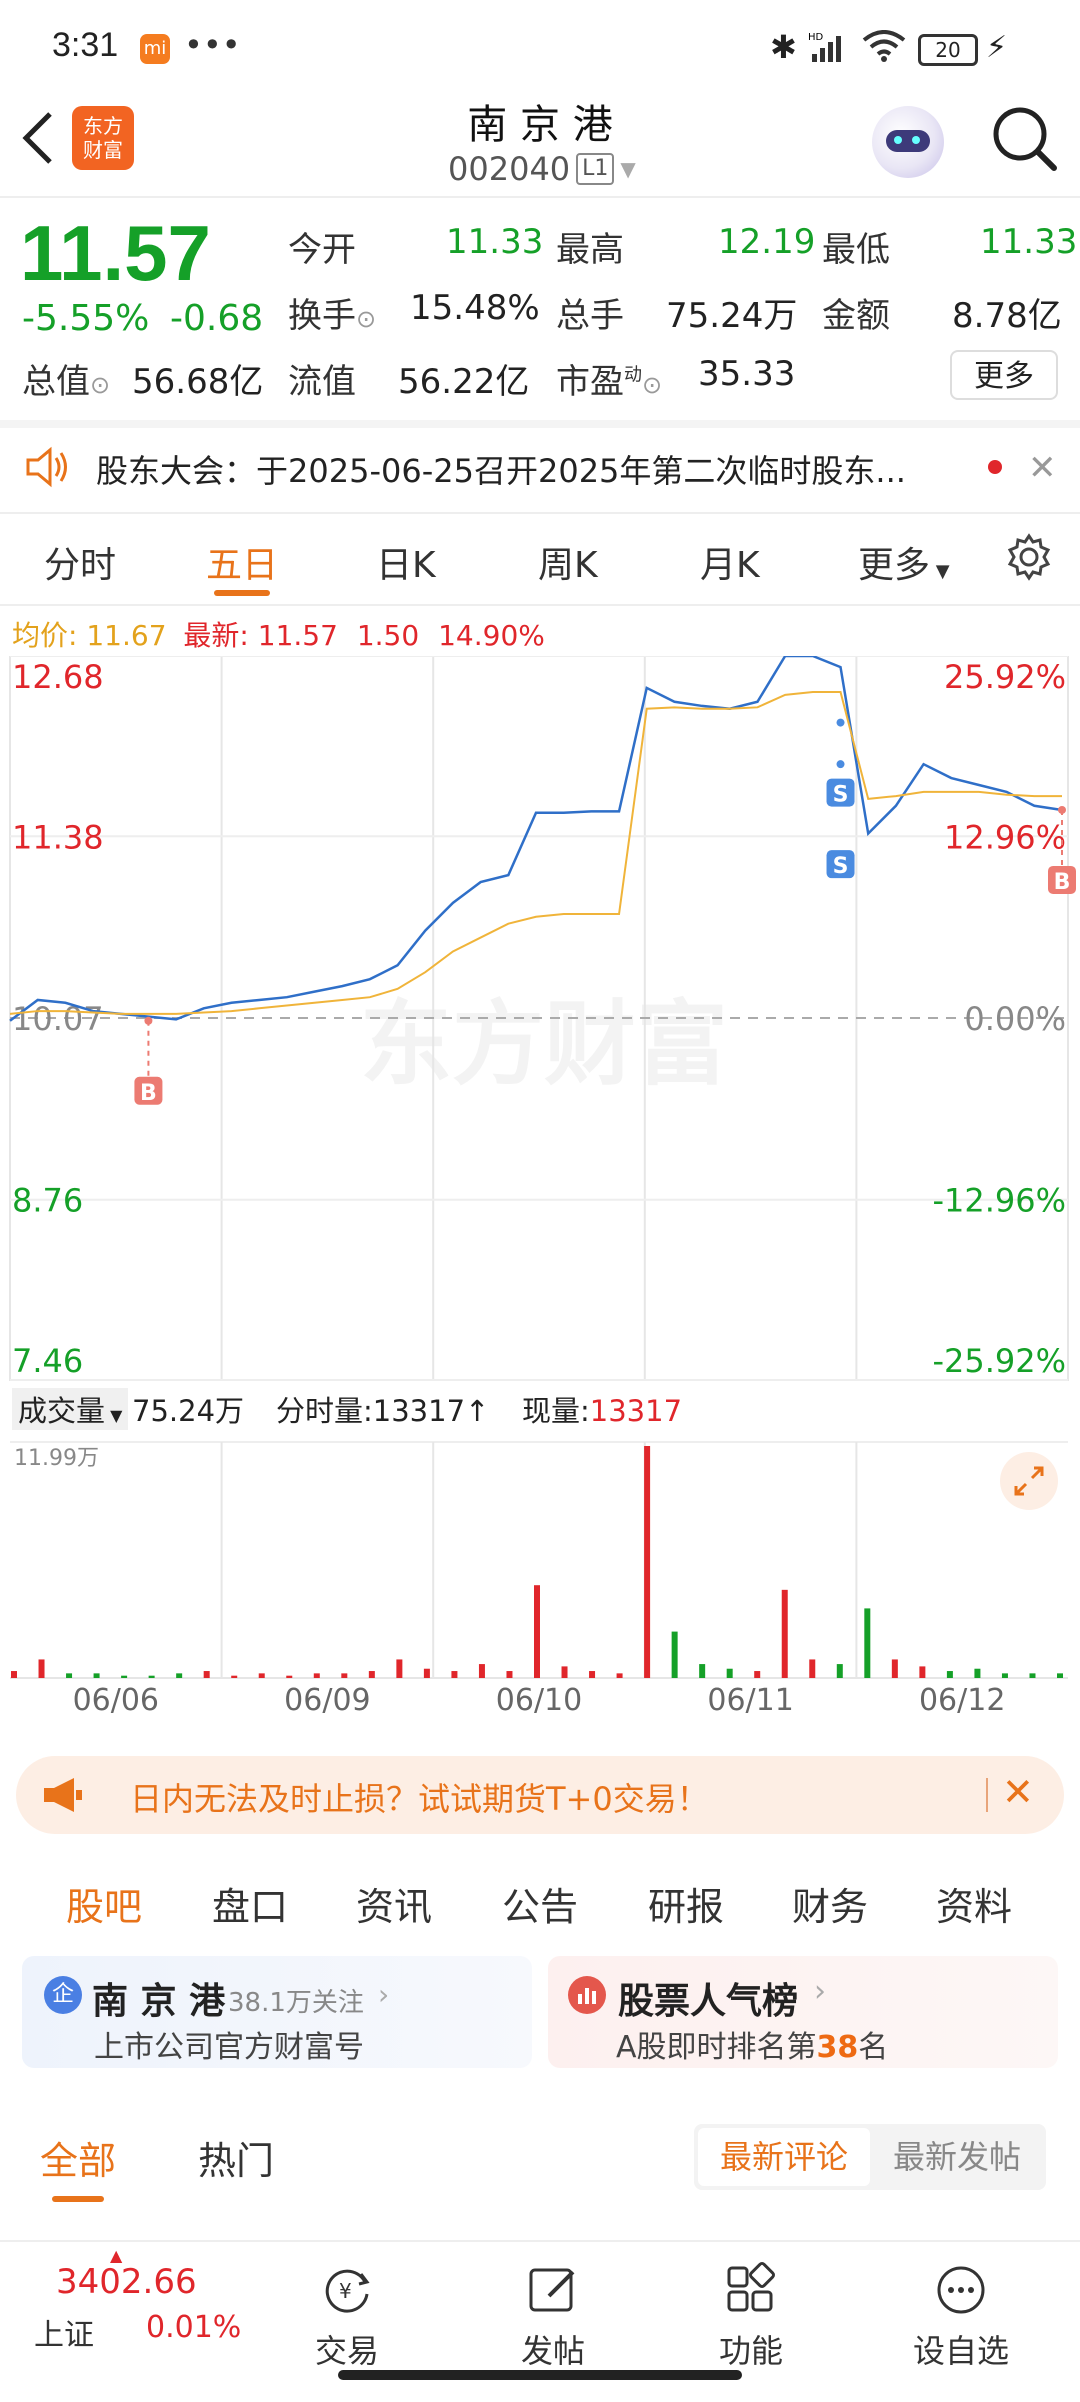 This screenshot has height=2402, width=1080. What do you see at coordinates (568, 562) in the screenshot?
I see `tab-weekly-k: 周K` at bounding box center [568, 562].